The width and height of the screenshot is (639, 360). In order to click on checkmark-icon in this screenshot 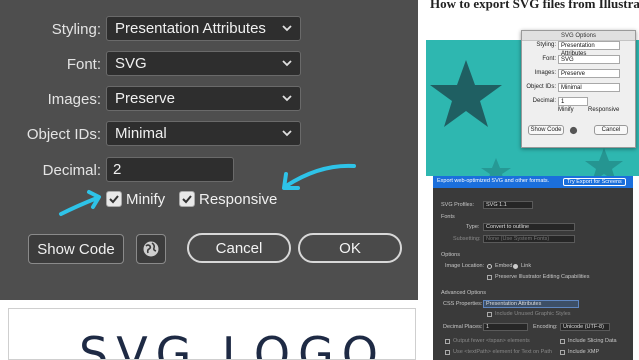, I will do `click(187, 199)`.